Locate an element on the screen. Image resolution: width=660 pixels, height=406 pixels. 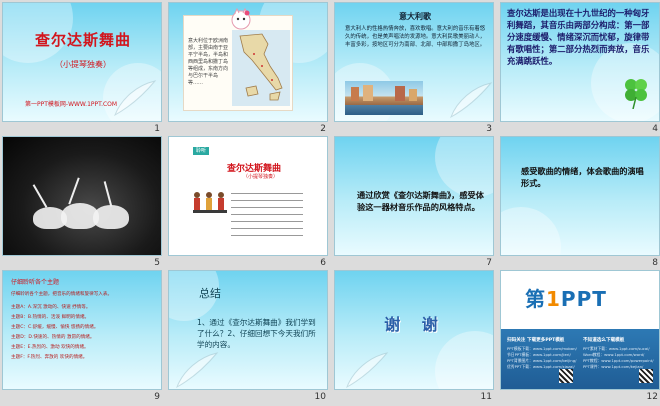
italy-map is located at coordinates (261, 68).